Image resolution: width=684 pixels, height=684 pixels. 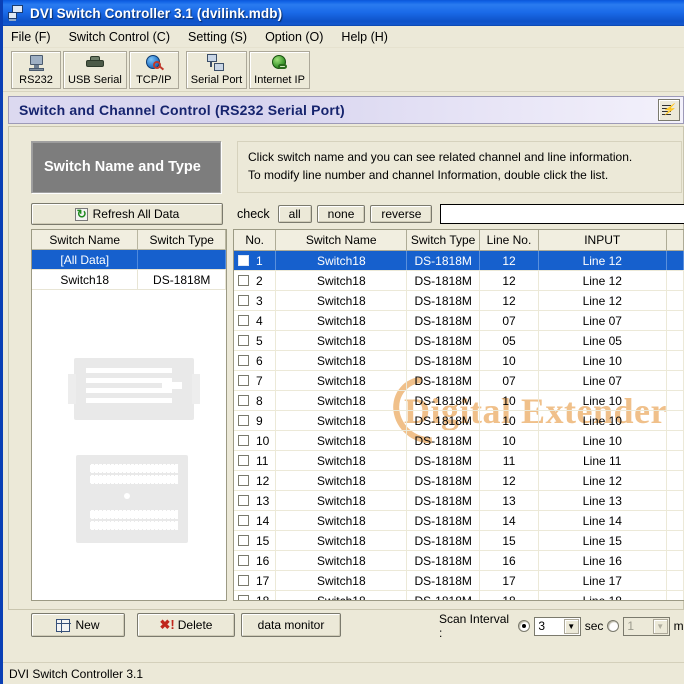 I want to click on table-row: 15 Switch18 DS-1818M 15 Line 15, so click(x=459, y=541).